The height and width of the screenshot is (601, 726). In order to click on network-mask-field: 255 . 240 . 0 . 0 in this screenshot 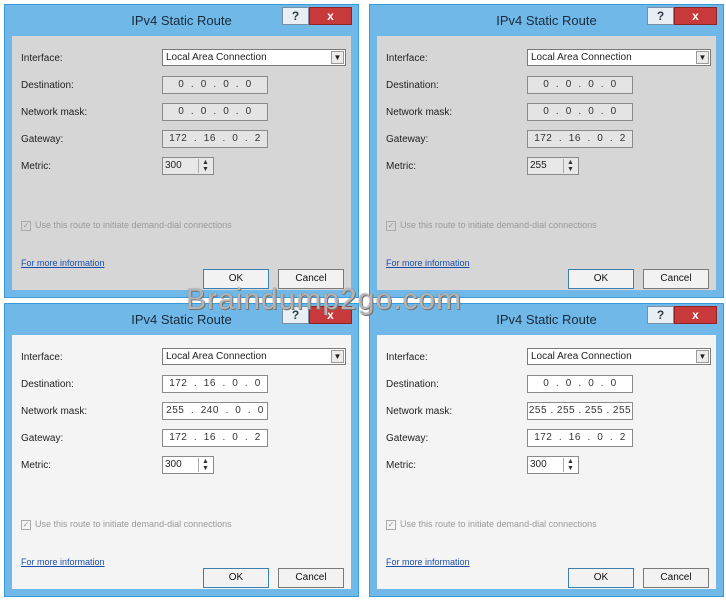, I will do `click(215, 411)`.